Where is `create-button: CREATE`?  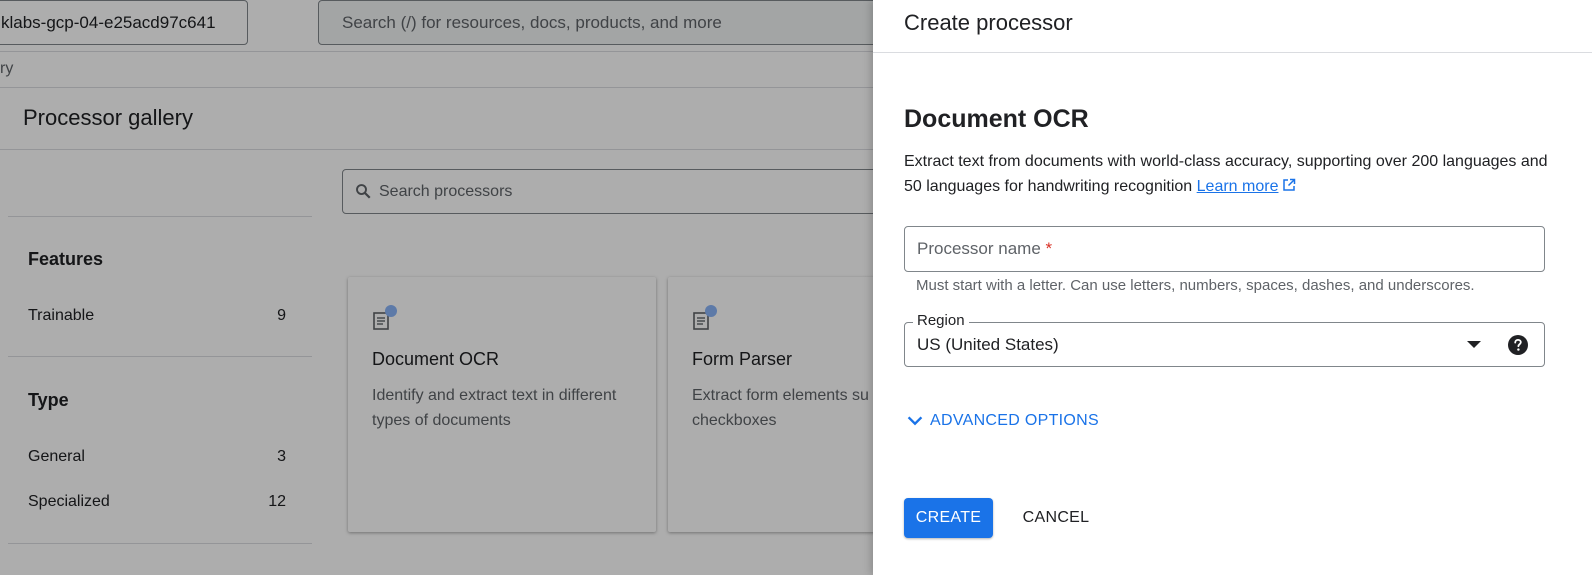 create-button: CREATE is located at coordinates (948, 518).